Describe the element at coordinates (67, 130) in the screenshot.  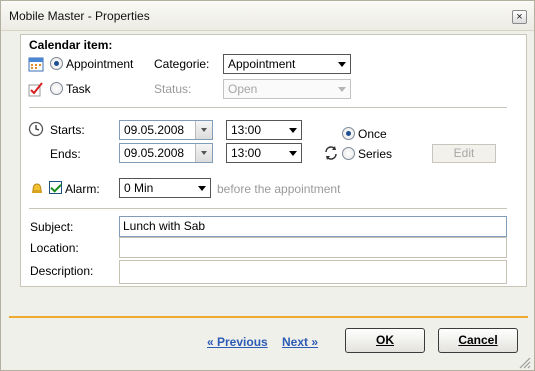
I see `starts-label: Starts:` at that location.